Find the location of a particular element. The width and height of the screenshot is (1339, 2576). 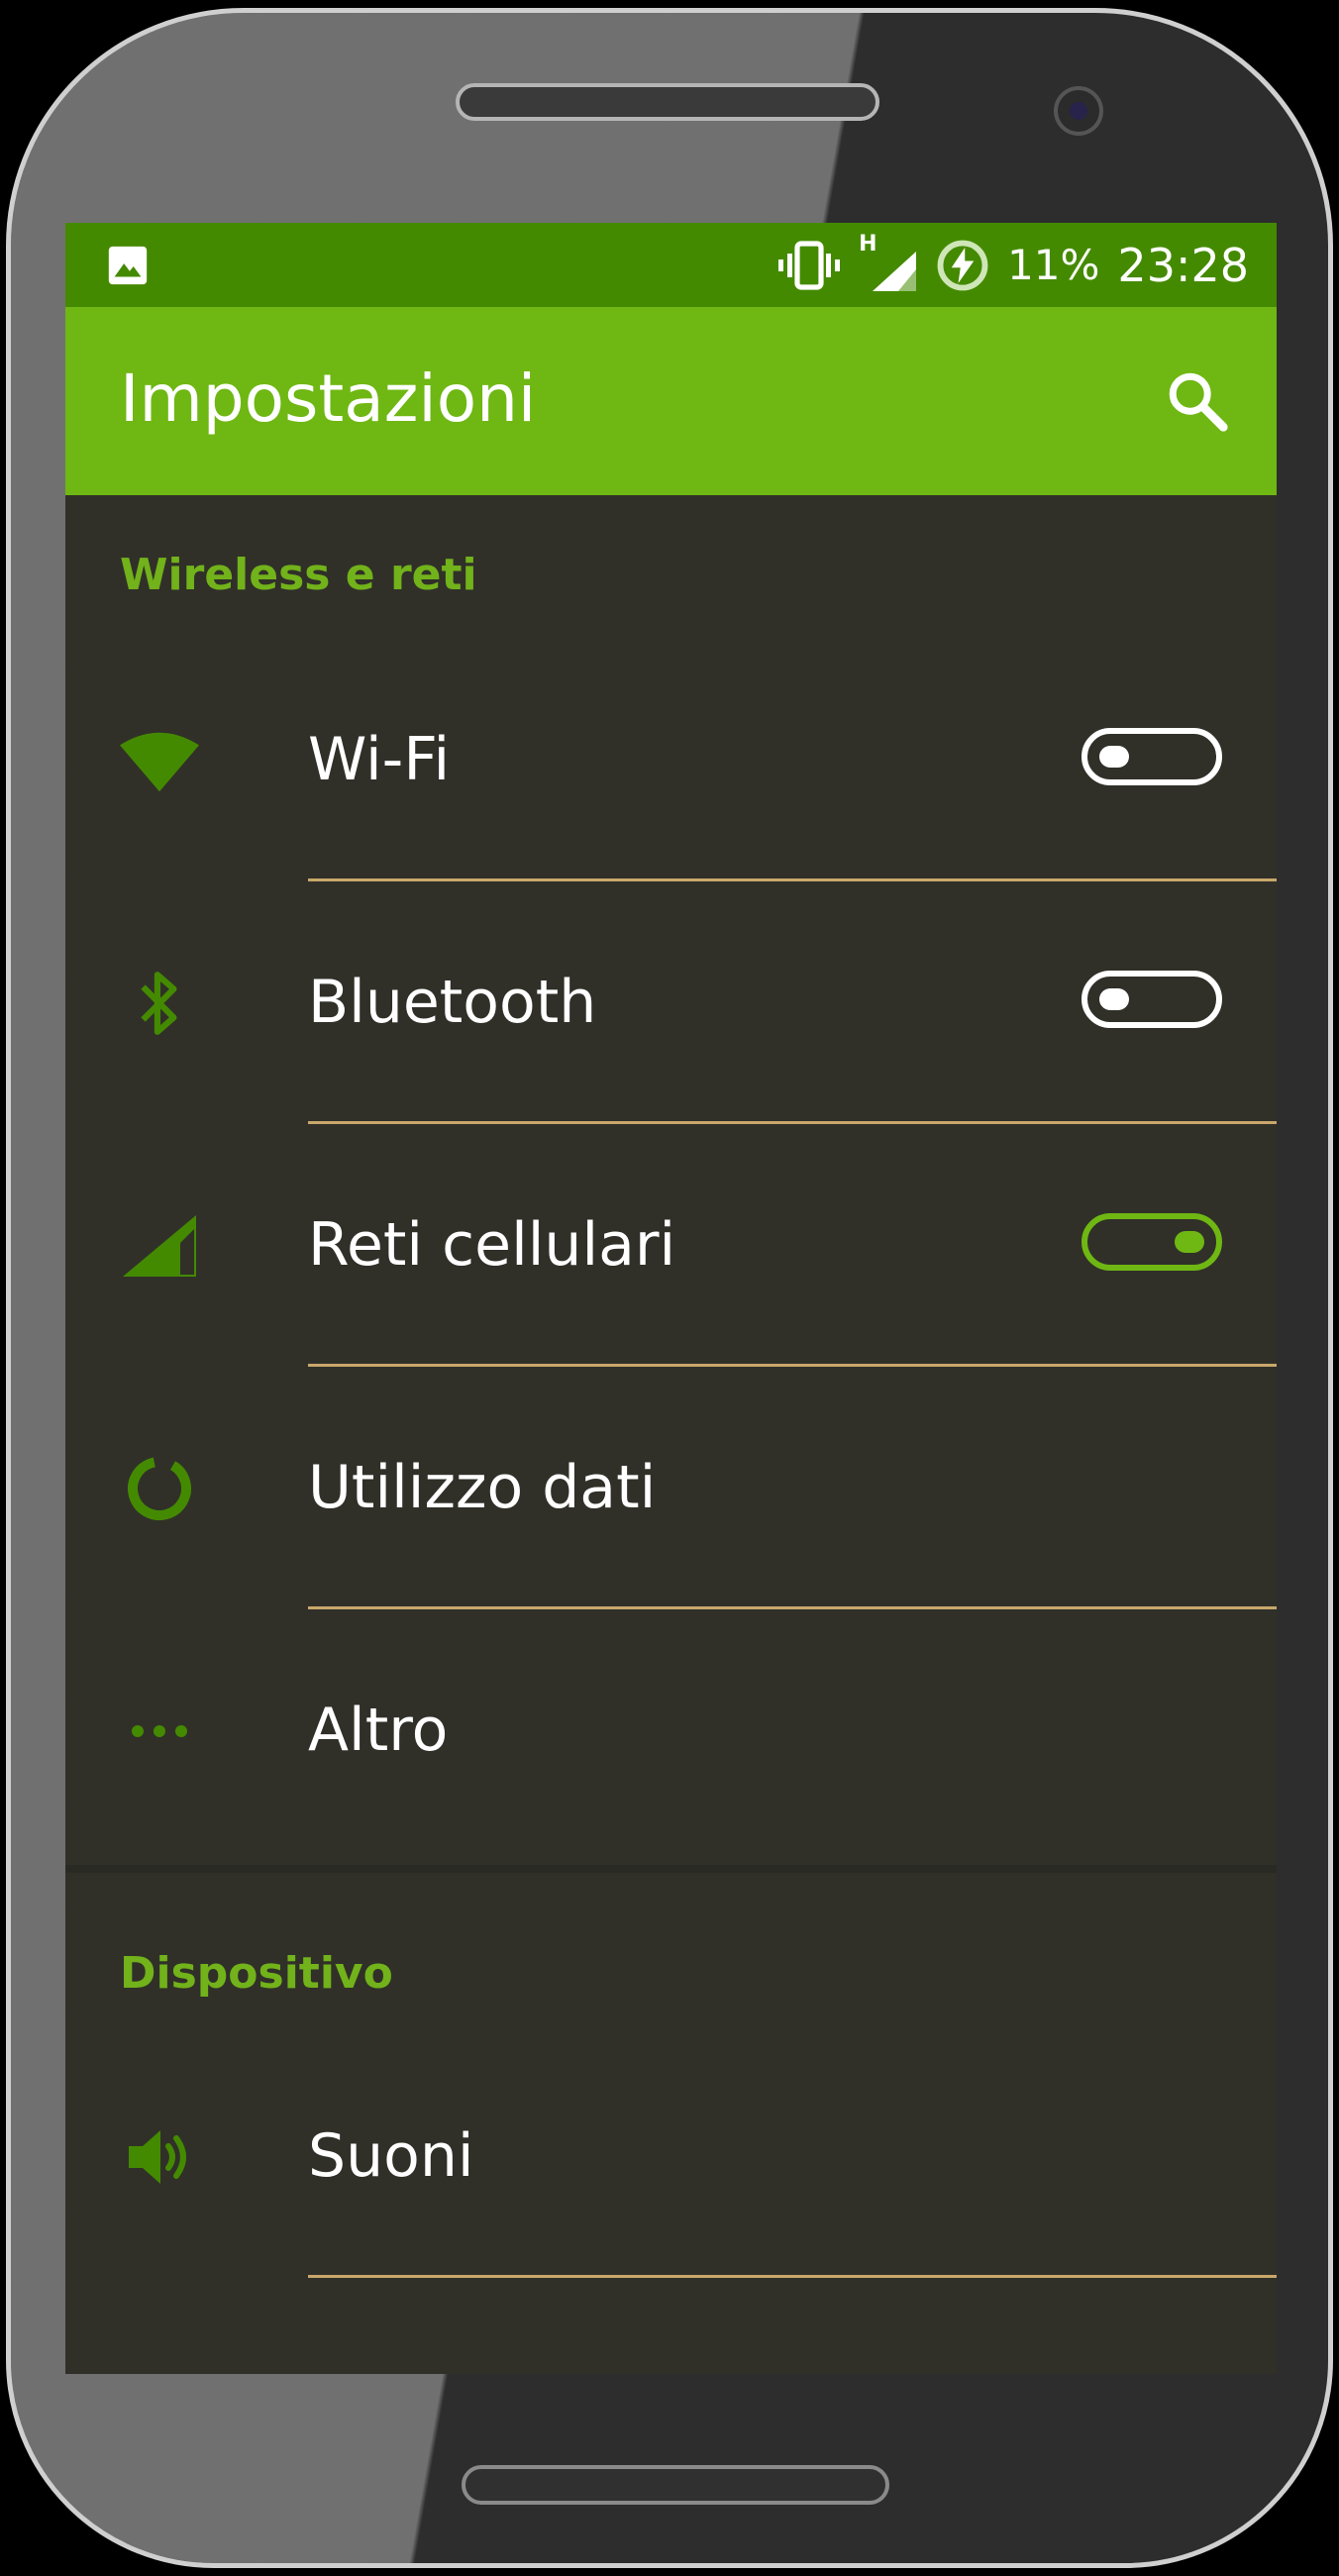

cellular-signal-icon is located at coordinates (159, 1245).